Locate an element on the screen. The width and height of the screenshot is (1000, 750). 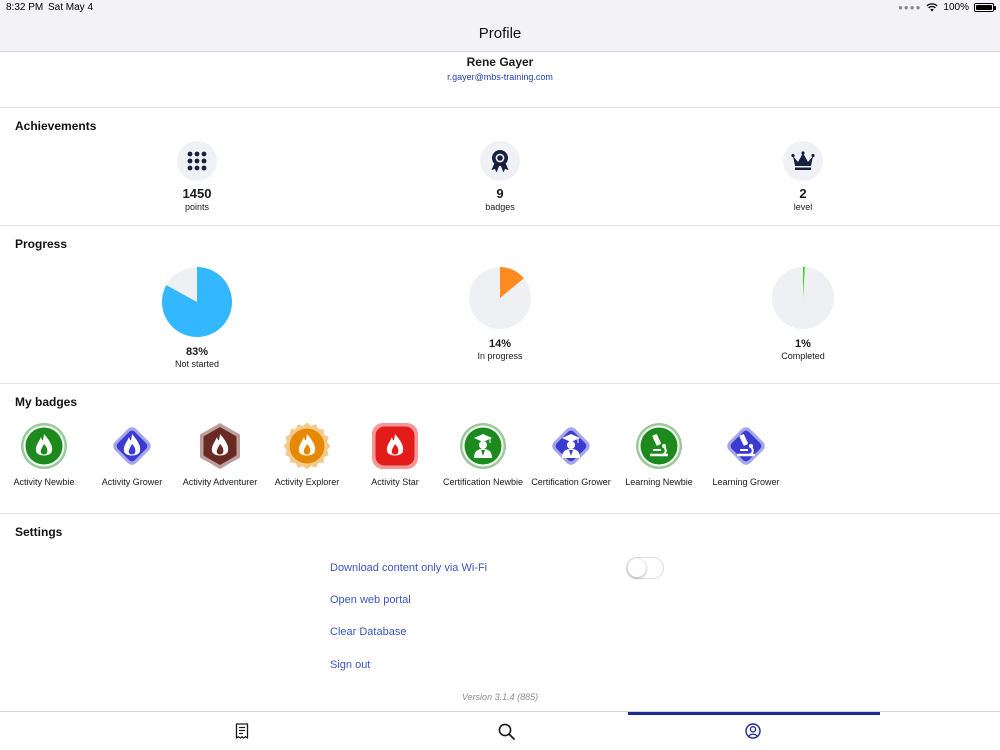
achievement-level: 2 level is located at coordinates (803, 176).